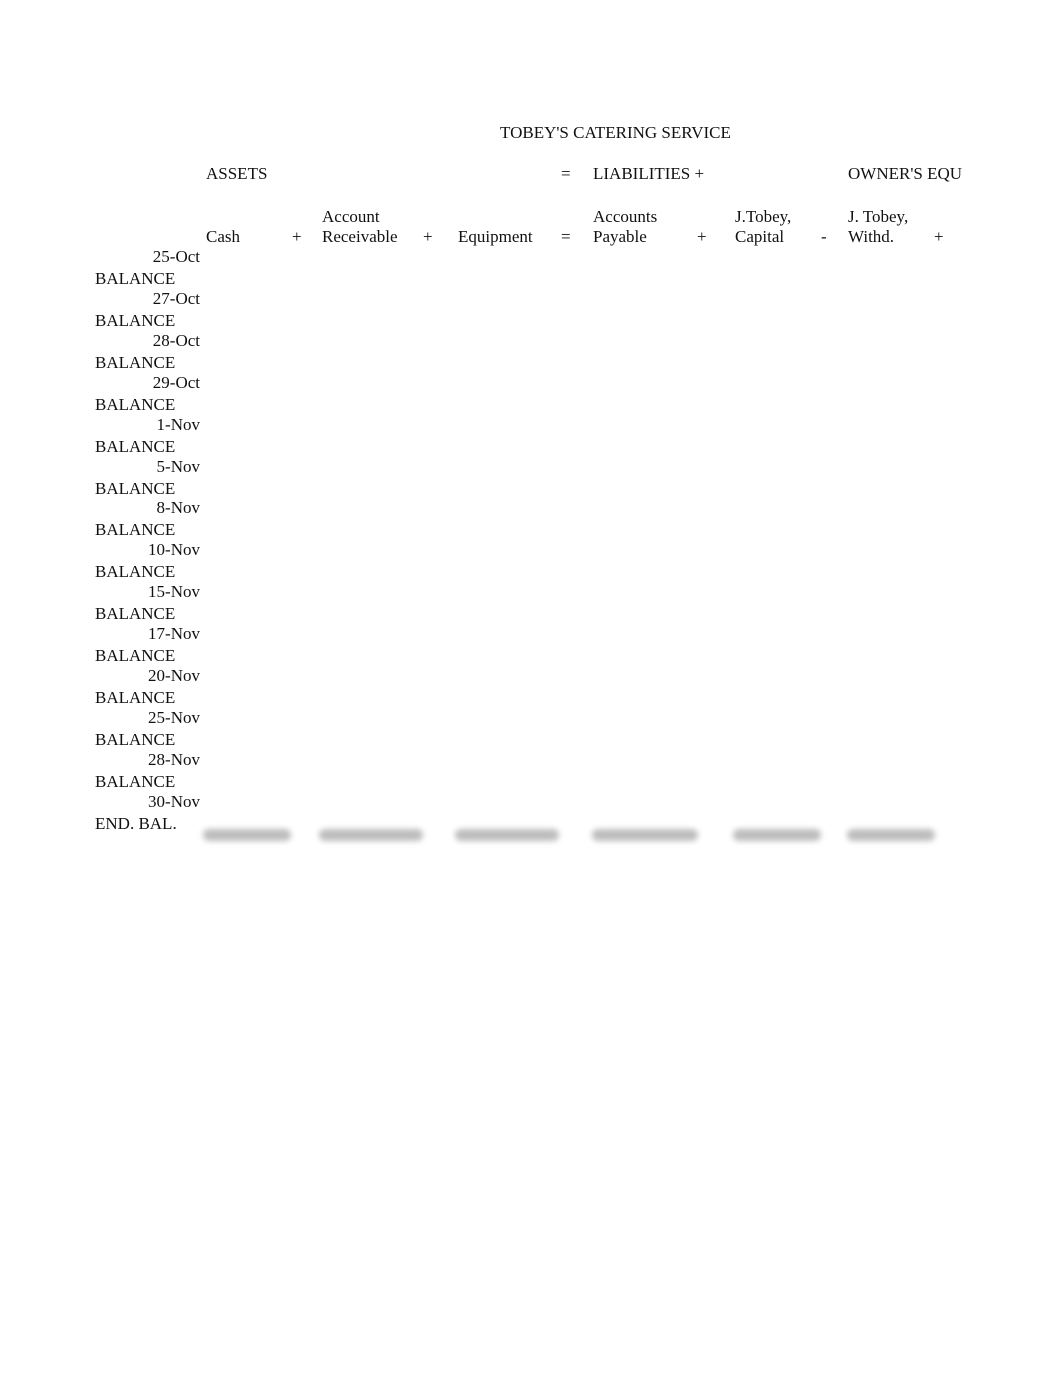 This screenshot has width=1062, height=1377. I want to click on column-cash: Cash, so click(223, 236).